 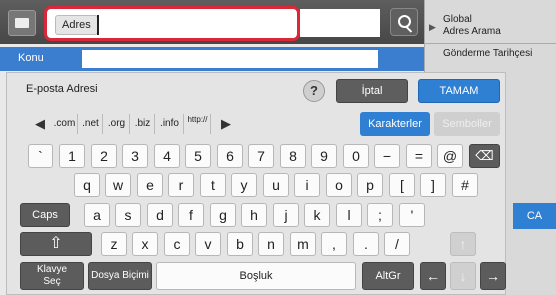 What do you see at coordinates (97, 215) in the screenshot?
I see `key: a` at bounding box center [97, 215].